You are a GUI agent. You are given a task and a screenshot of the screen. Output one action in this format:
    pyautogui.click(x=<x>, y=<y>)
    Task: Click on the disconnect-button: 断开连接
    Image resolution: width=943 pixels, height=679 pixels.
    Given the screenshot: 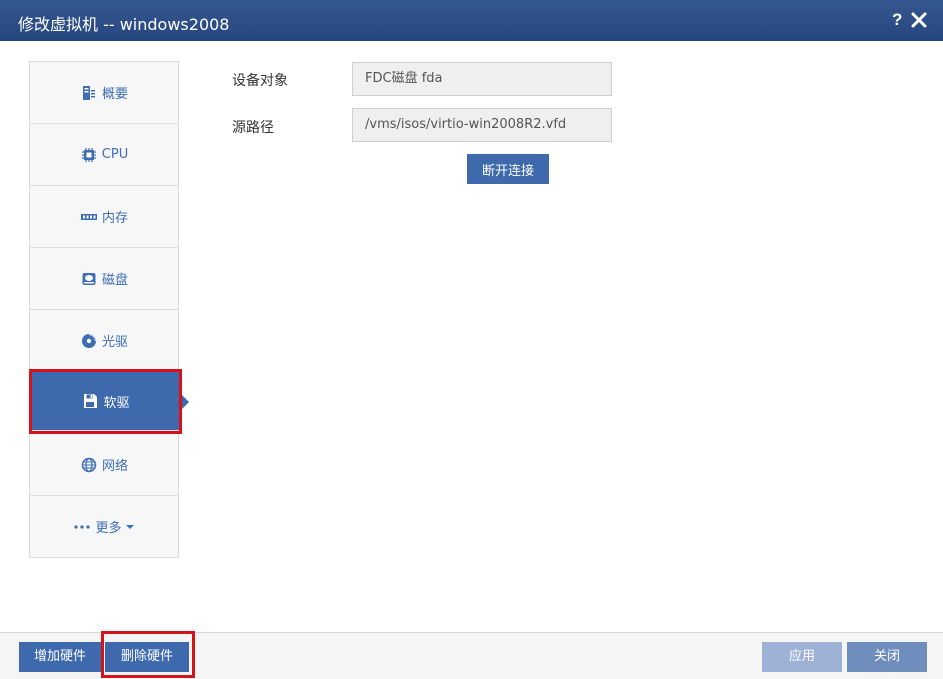 What is the action you would take?
    pyautogui.click(x=508, y=169)
    